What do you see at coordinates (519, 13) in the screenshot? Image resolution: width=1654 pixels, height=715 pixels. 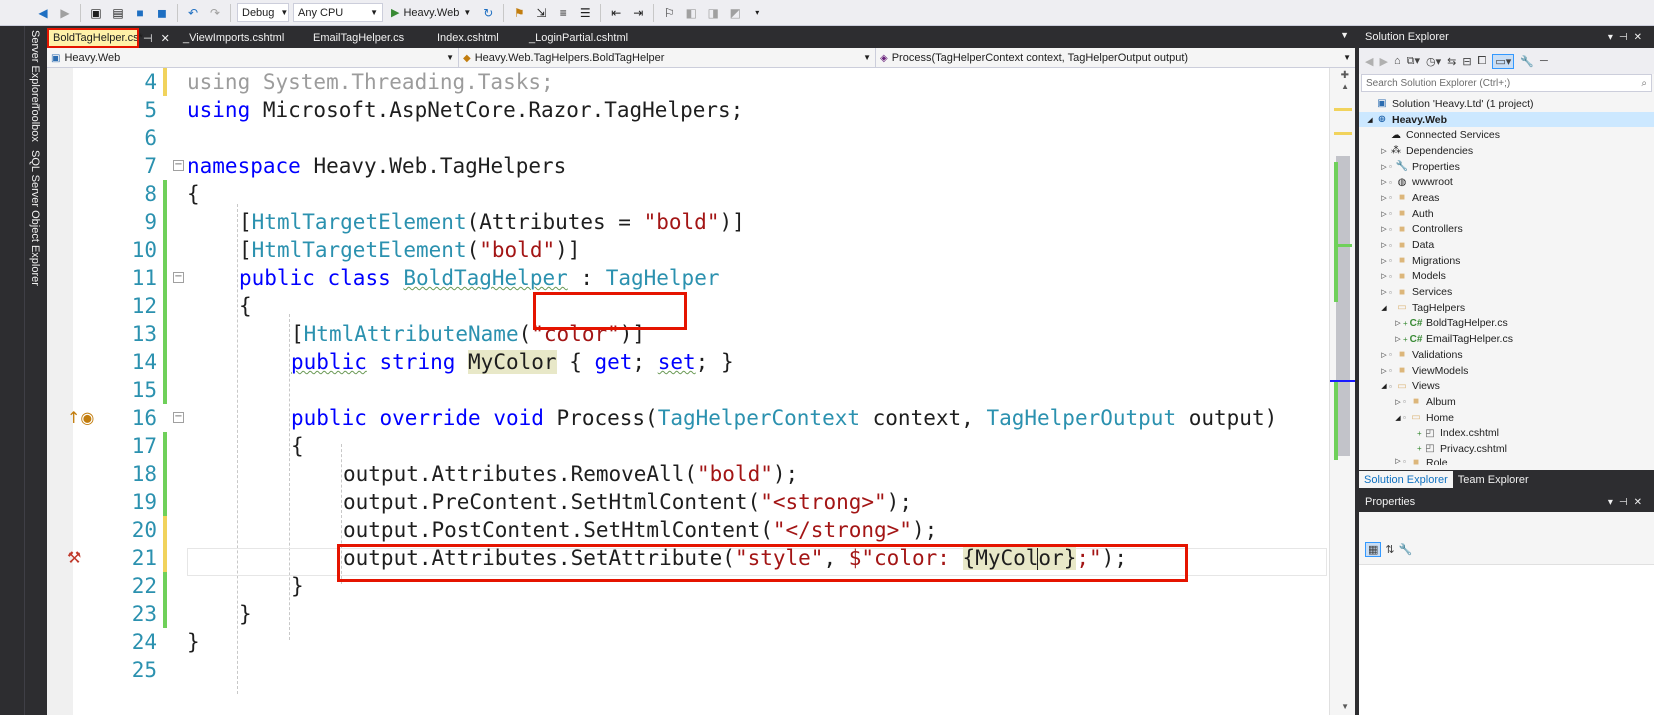 I see `browser-link-icon: ⚑` at bounding box center [519, 13].